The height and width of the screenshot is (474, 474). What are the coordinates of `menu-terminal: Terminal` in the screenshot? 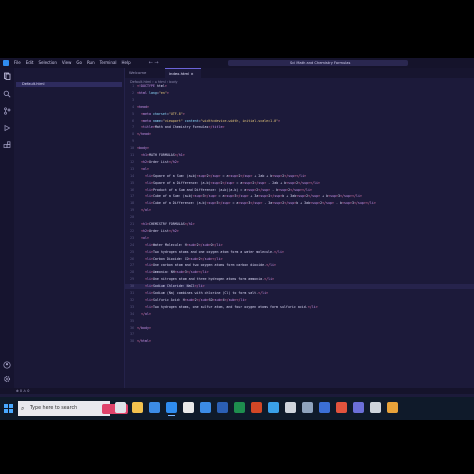 It's located at (108, 63).